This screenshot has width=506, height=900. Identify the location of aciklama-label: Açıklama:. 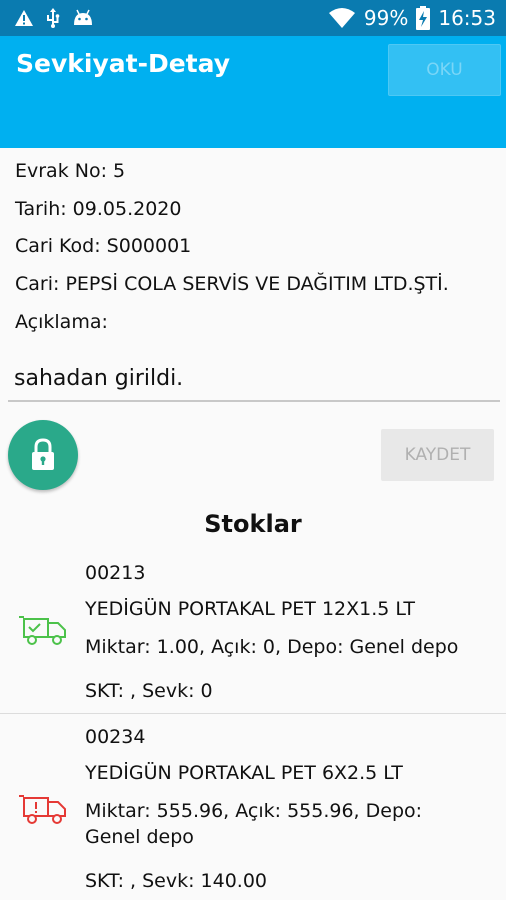
(61, 322).